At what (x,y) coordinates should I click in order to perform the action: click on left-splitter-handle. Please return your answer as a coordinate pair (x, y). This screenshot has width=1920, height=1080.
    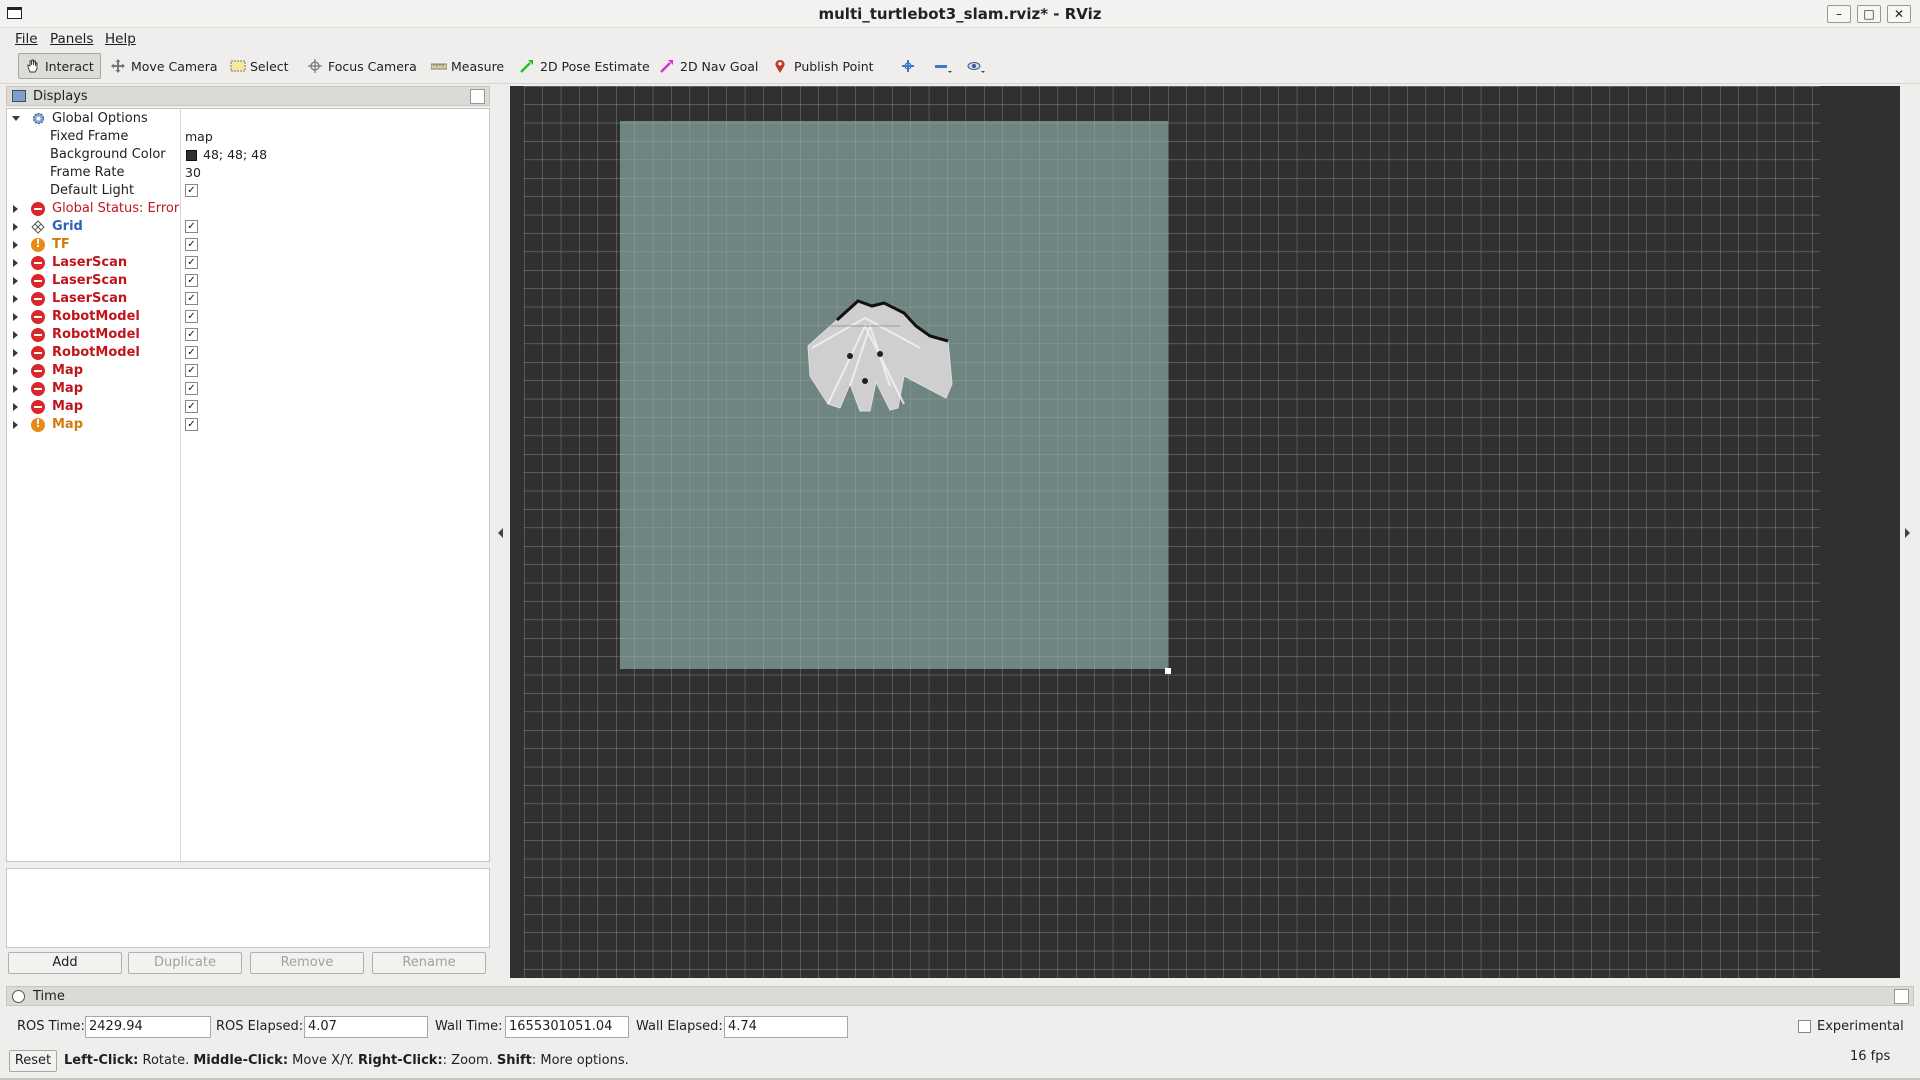
    Looking at the image, I should click on (501, 532).